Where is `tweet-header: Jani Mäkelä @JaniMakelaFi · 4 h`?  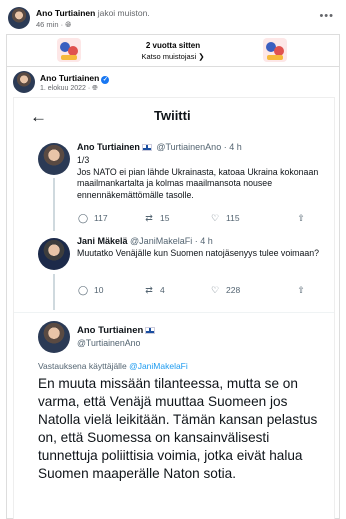 tweet-header: Jani Mäkelä @JaniMakelaFi · 4 h is located at coordinates (145, 241).